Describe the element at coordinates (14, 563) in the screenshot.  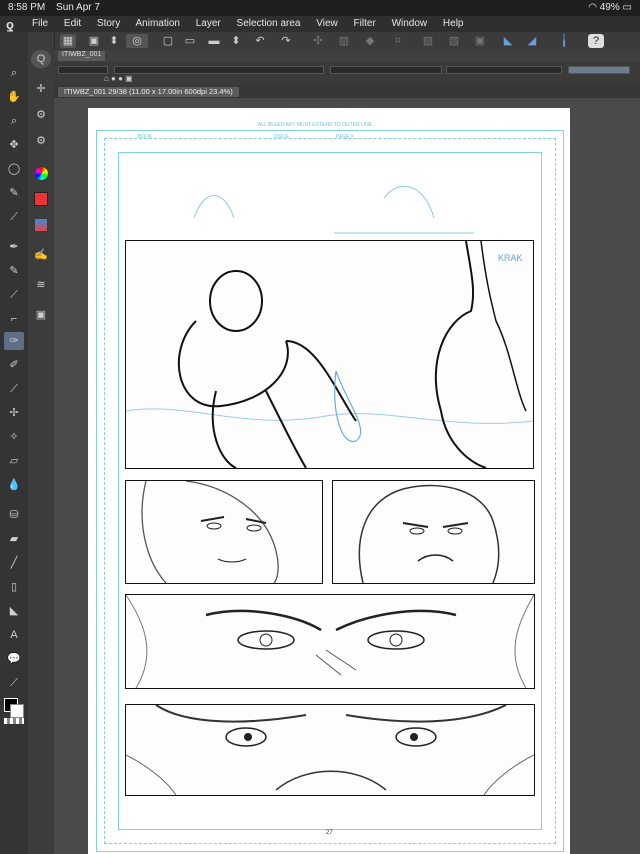
I see `line-icon: ╱` at that location.